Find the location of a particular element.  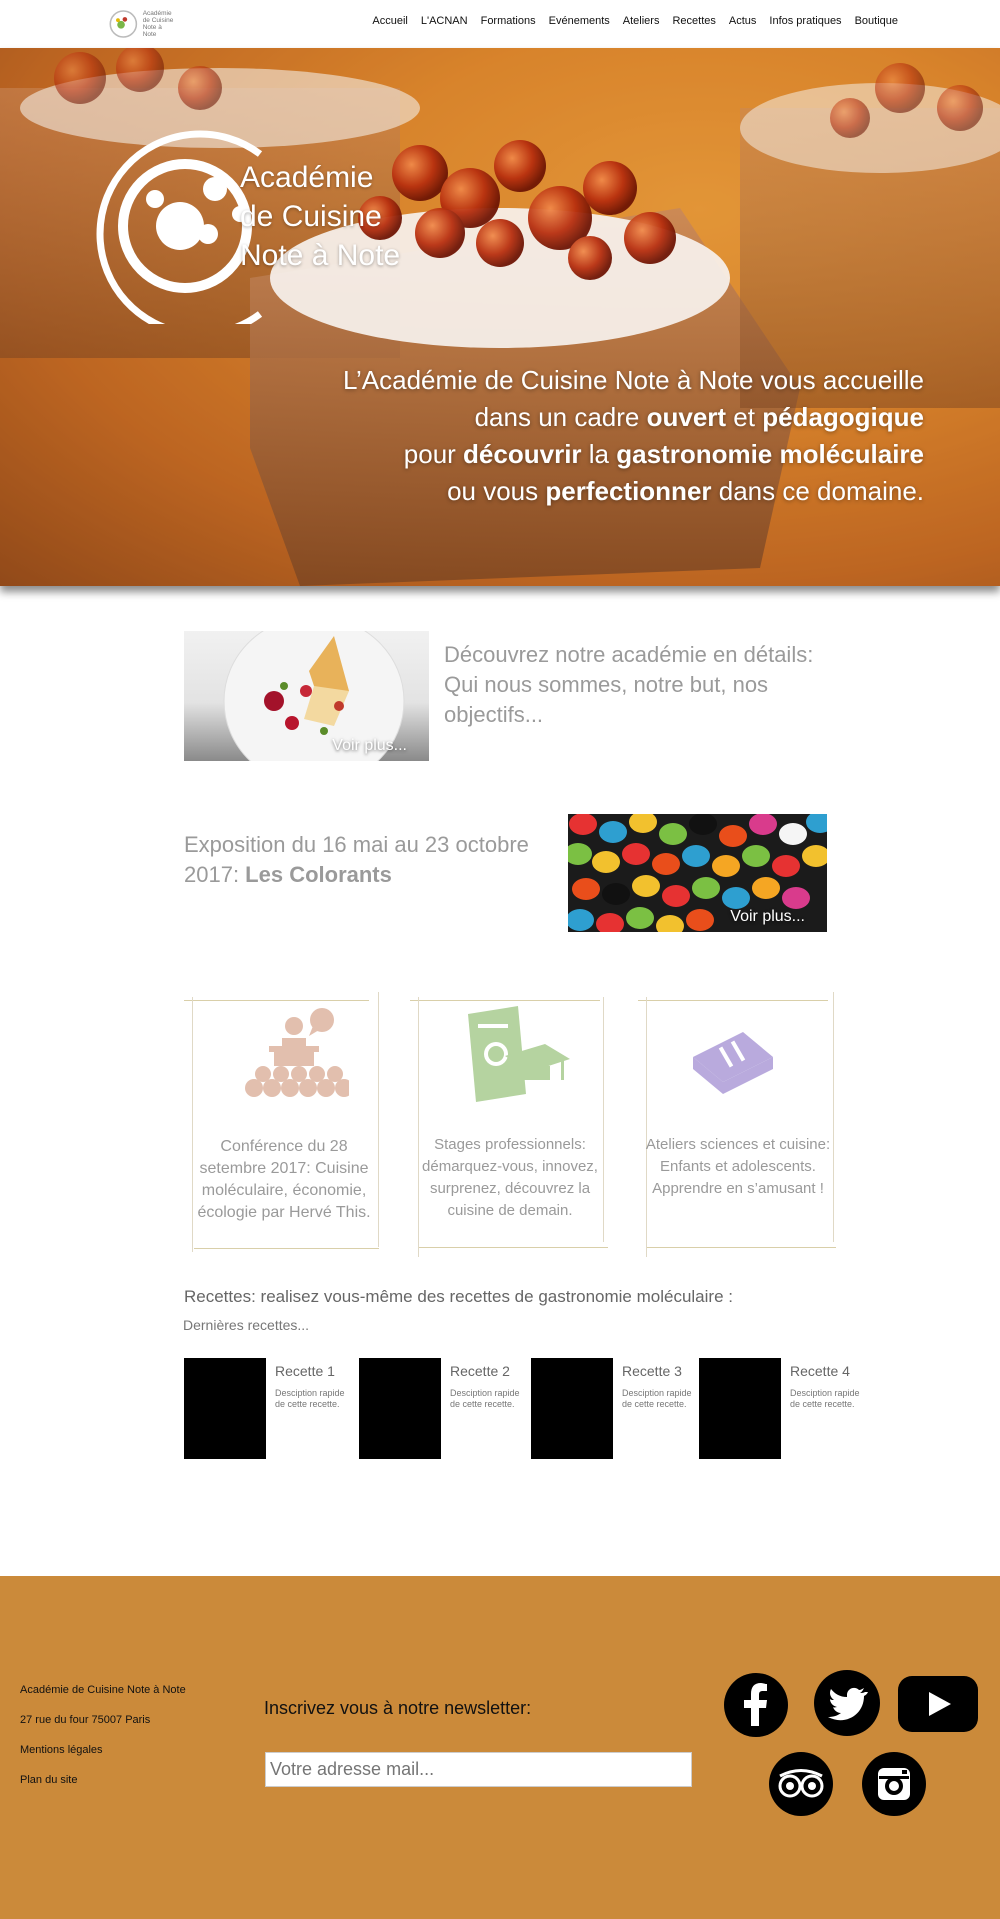

footer-legal-link: Mentions légales is located at coordinates (103, 1759).